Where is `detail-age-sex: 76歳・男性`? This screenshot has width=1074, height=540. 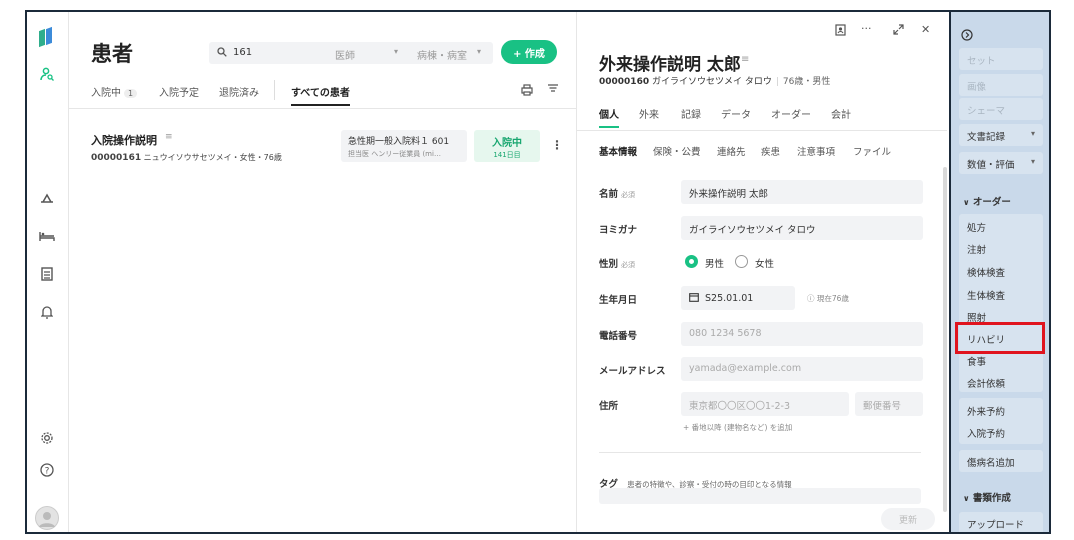 detail-age-sex: 76歳・男性 is located at coordinates (806, 82).